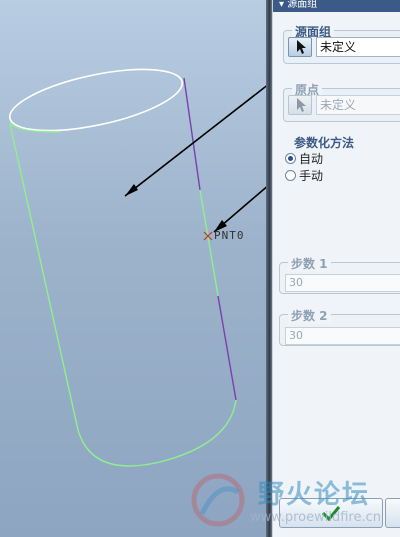 The image size is (400, 537). Describe the element at coordinates (336, 6) in the screenshot. I see `dialog-title: ▾ 源面组` at that location.